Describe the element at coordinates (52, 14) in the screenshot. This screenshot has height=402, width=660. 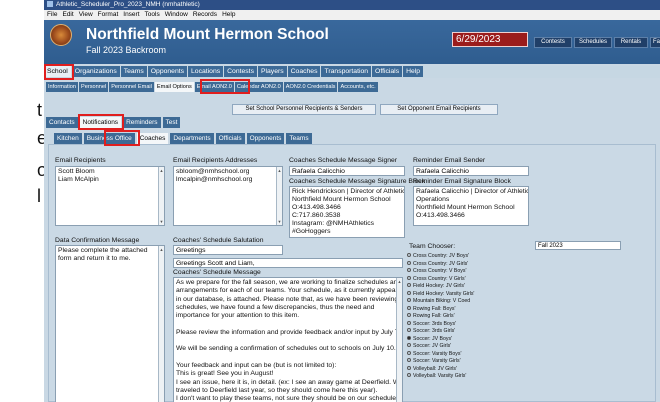
I see `menu-file: File` at that location.